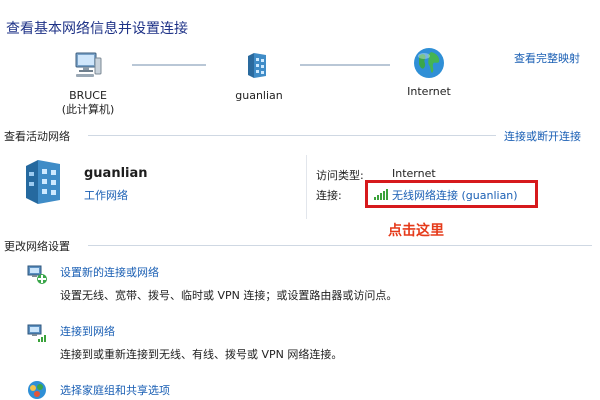 This screenshot has height=400, width=600. What do you see at coordinates (37, 136) in the screenshot?
I see `active-networks-label: 查看活动网络` at bounding box center [37, 136].